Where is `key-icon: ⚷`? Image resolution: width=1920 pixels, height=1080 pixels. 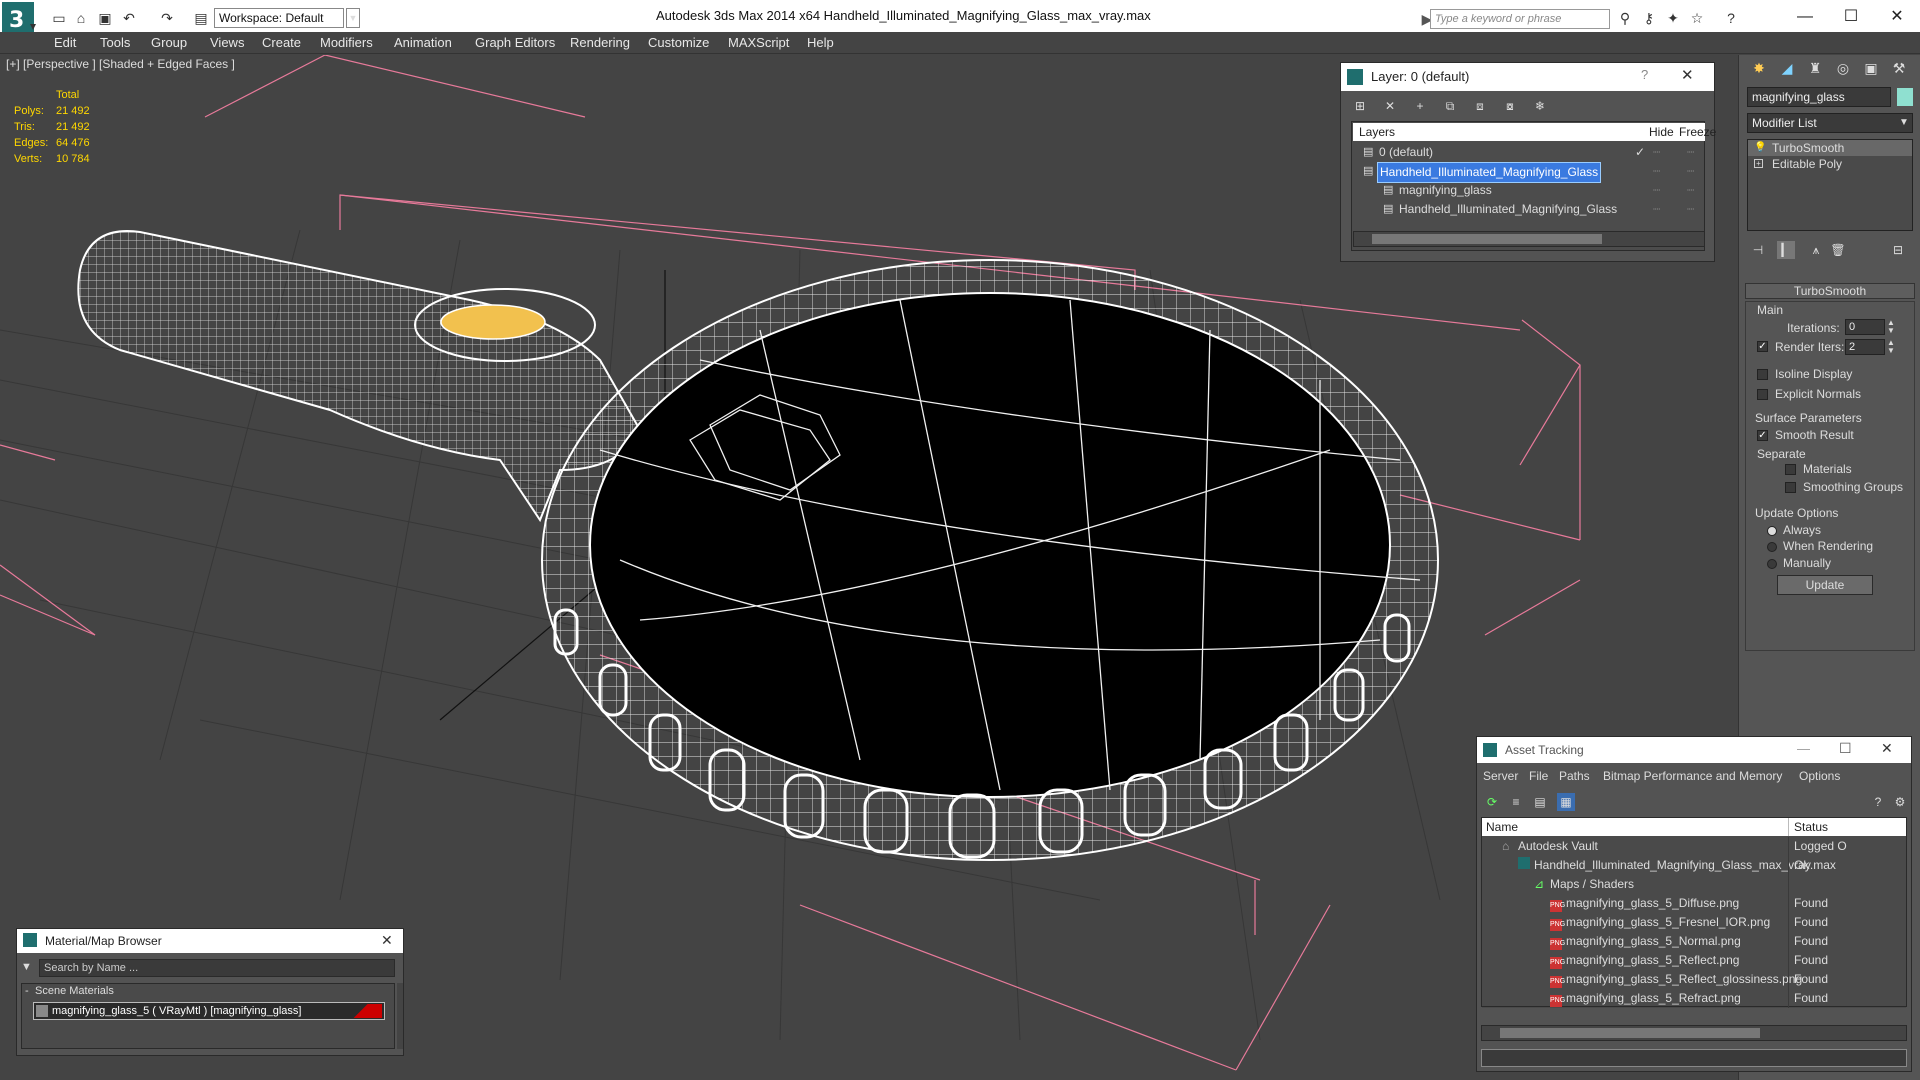 key-icon: ⚷ is located at coordinates (1649, 18).